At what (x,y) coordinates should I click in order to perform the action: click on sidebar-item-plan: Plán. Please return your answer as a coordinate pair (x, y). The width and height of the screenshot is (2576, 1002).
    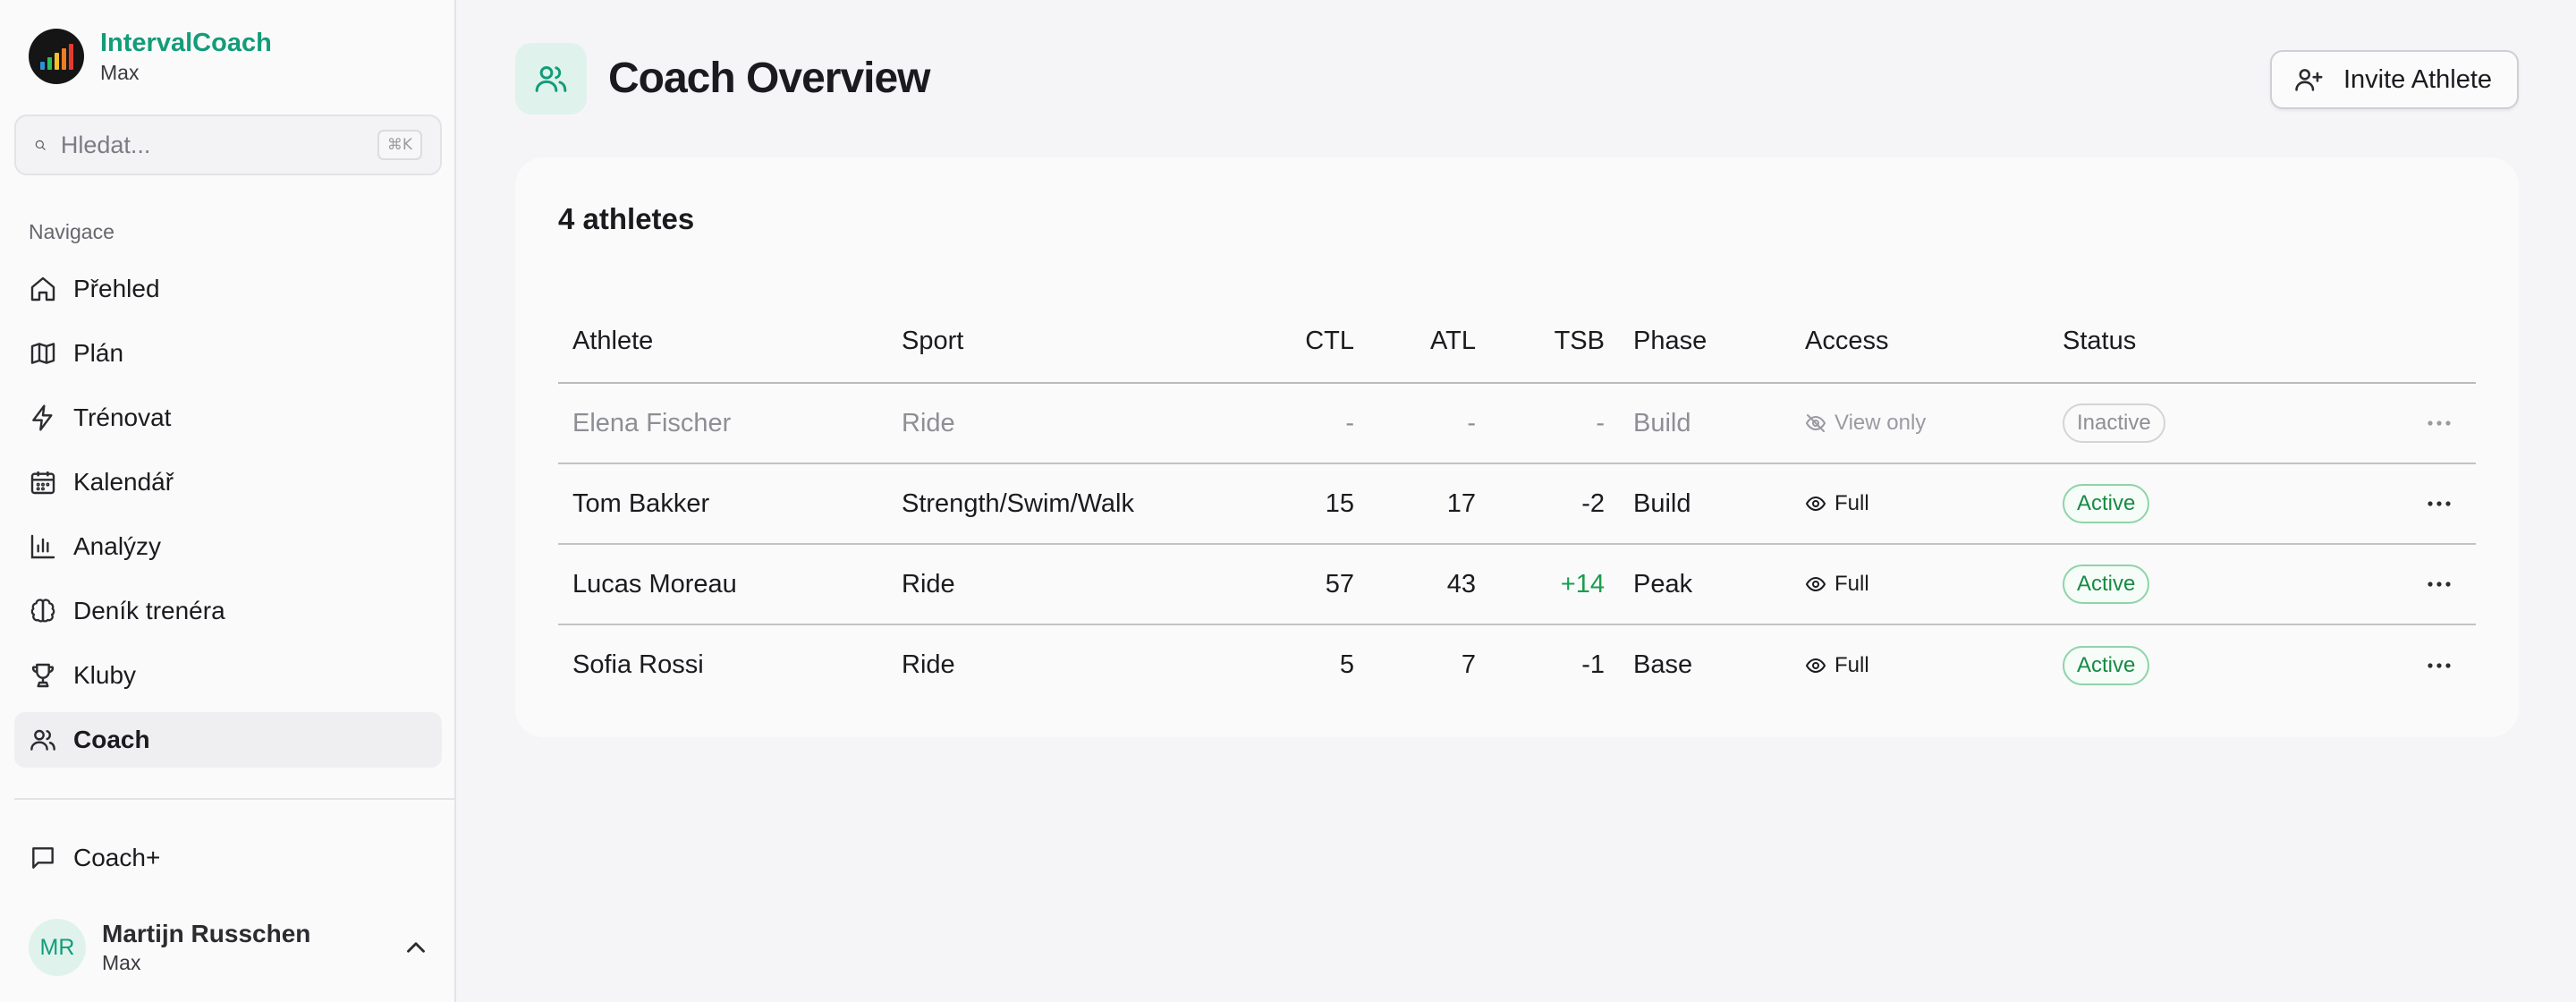
    Looking at the image, I should click on (228, 353).